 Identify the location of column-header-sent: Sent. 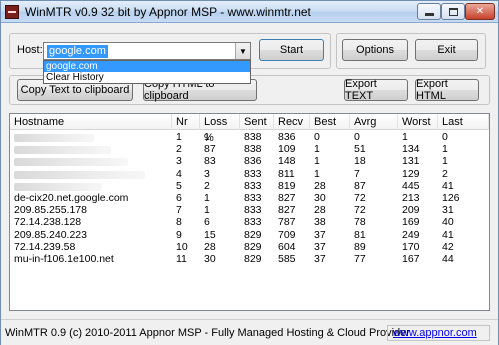
(257, 122).